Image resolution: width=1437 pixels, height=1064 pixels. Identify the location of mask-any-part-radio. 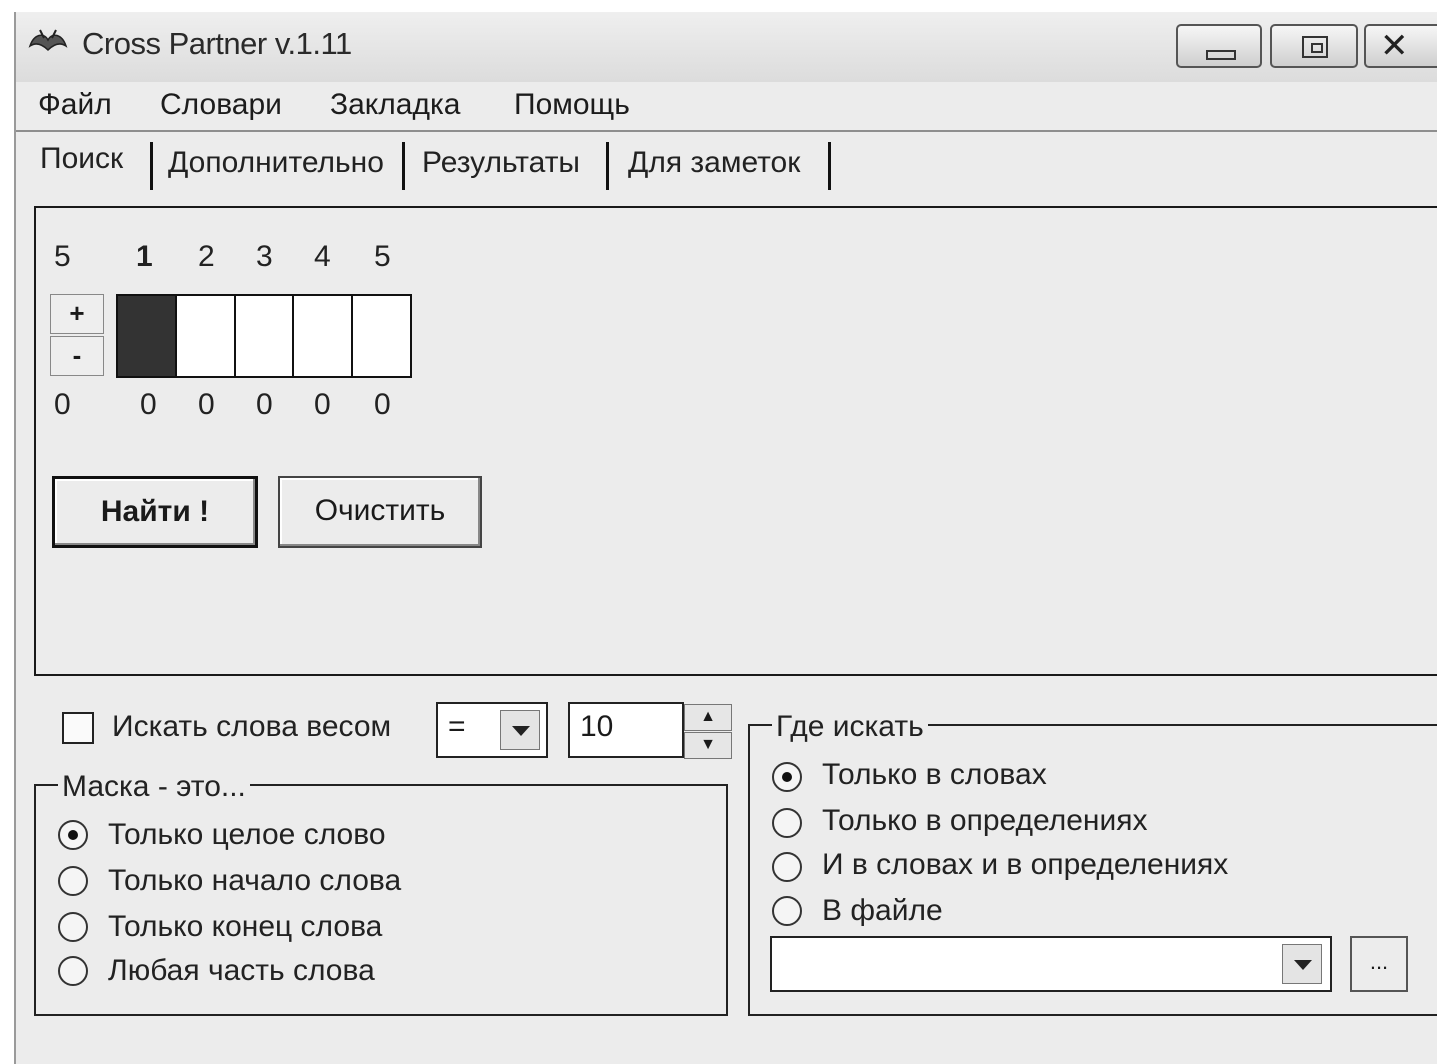
(73, 971).